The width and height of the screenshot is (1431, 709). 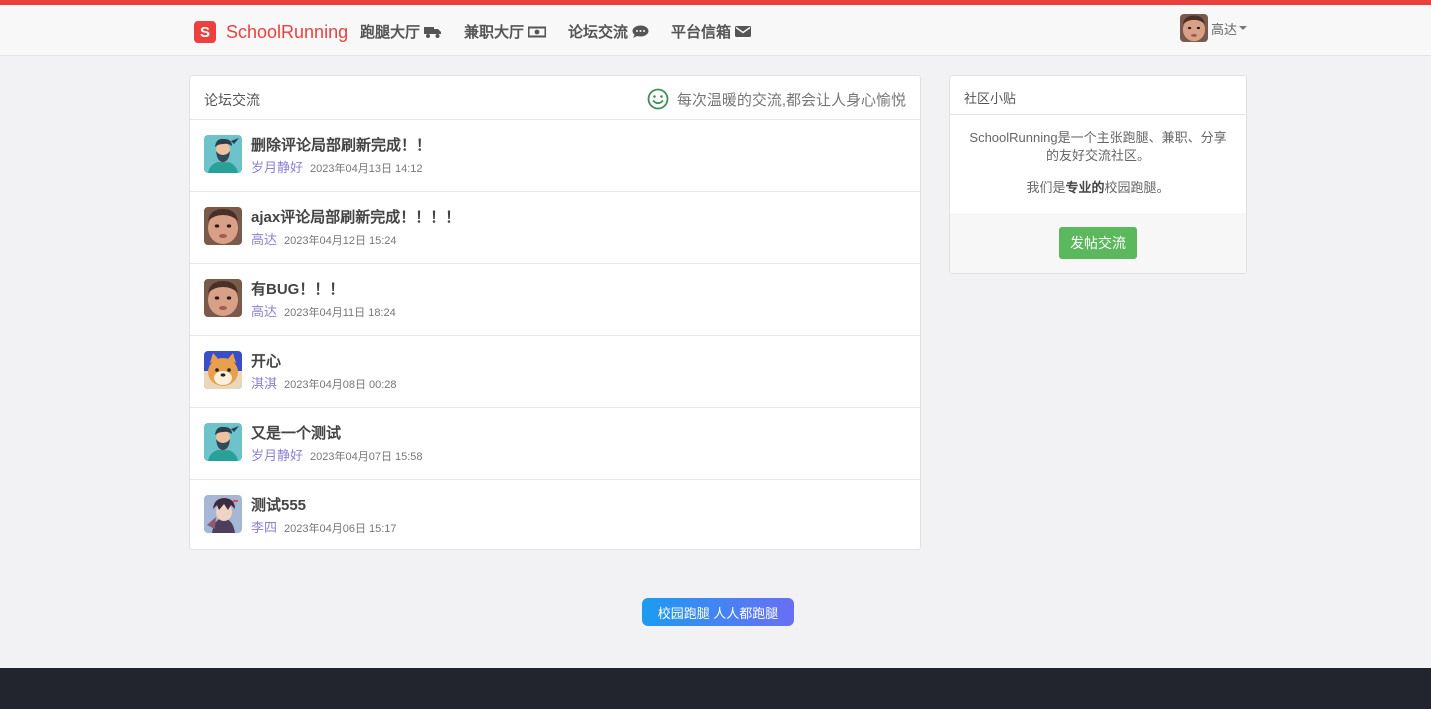 I want to click on community-intro: SchoolRunning是一个主张跑腿、兼职、分享的友好交流社区。, so click(x=1098, y=146).